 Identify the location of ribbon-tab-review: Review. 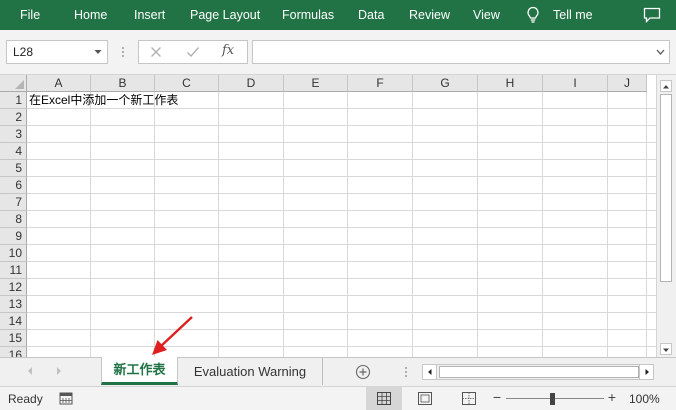
(429, 15).